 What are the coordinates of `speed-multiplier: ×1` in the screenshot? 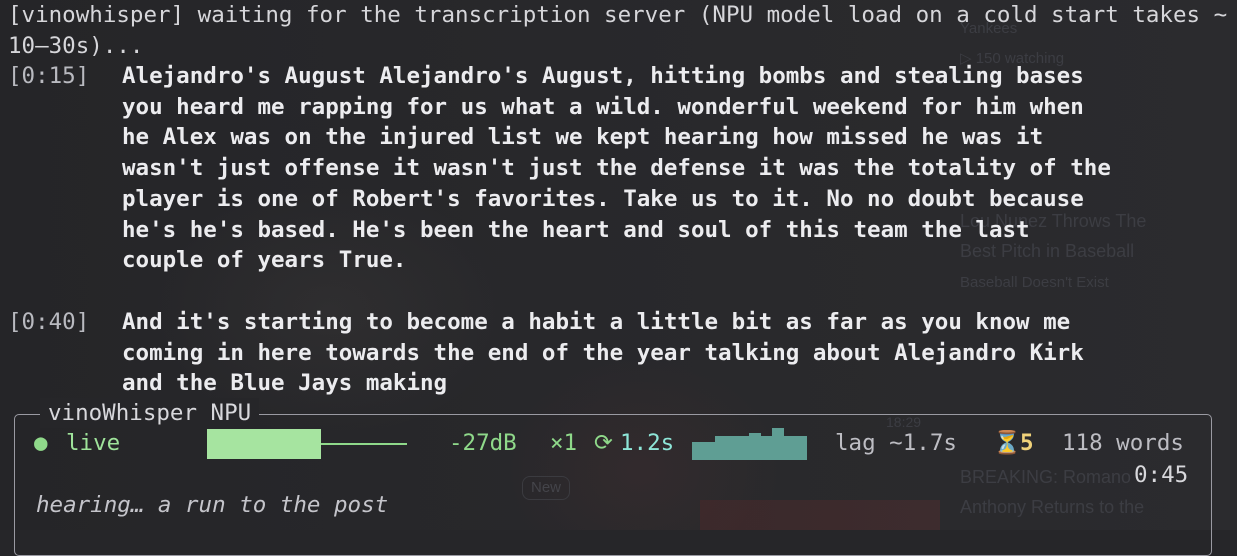 It's located at (564, 443).